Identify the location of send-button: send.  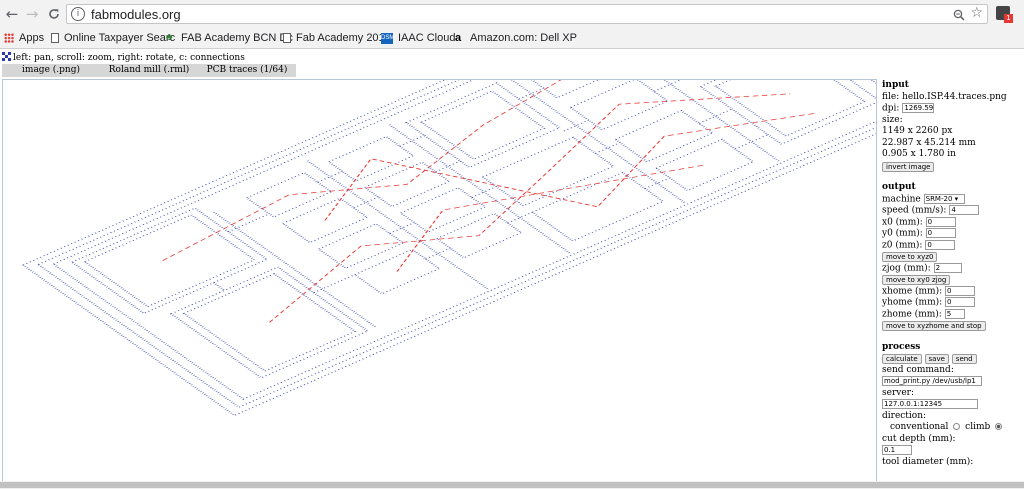
(964, 359).